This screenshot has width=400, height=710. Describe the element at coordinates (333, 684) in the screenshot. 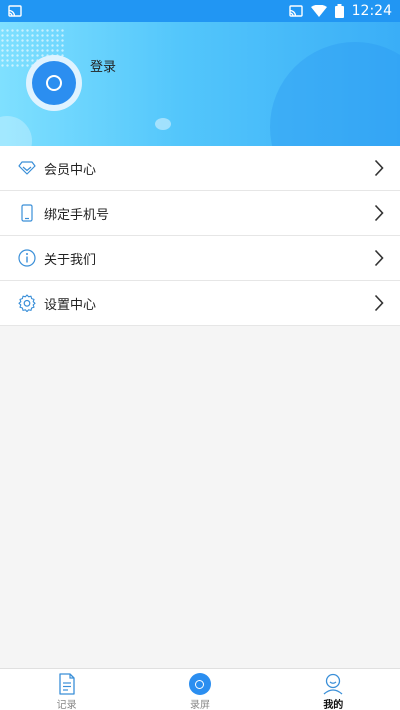

I see `user-icon` at that location.